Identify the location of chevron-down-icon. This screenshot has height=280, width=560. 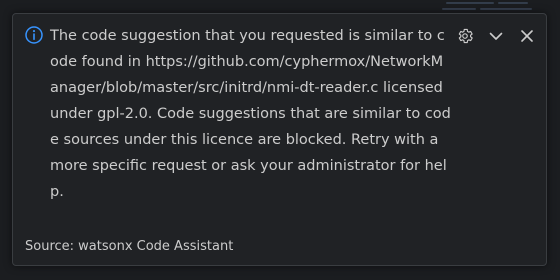
(496, 36).